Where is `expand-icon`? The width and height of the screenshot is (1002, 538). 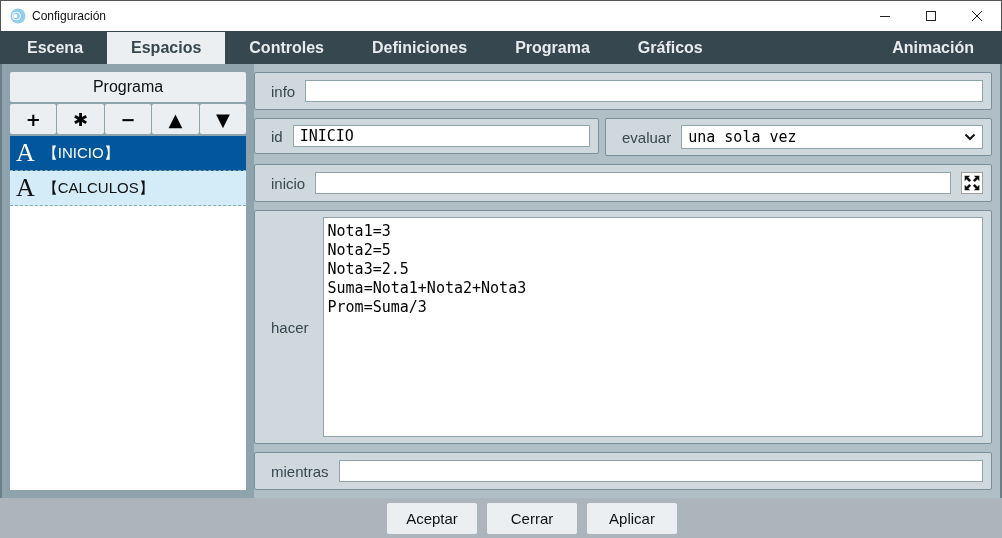 expand-icon is located at coordinates (972, 183).